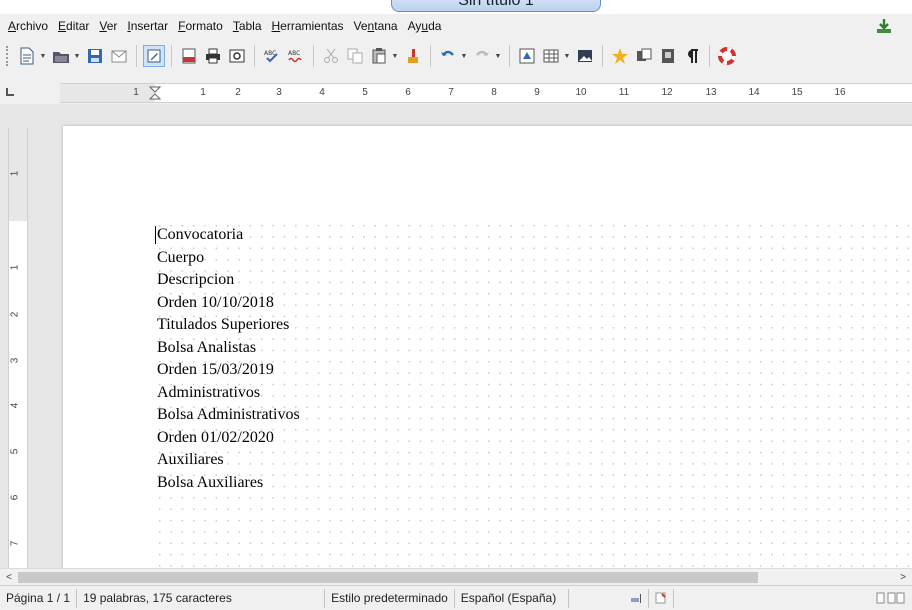 The image size is (912, 610). Describe the element at coordinates (228, 483) in the screenshot. I see `text-line: Bolsa Auxiliares` at that location.